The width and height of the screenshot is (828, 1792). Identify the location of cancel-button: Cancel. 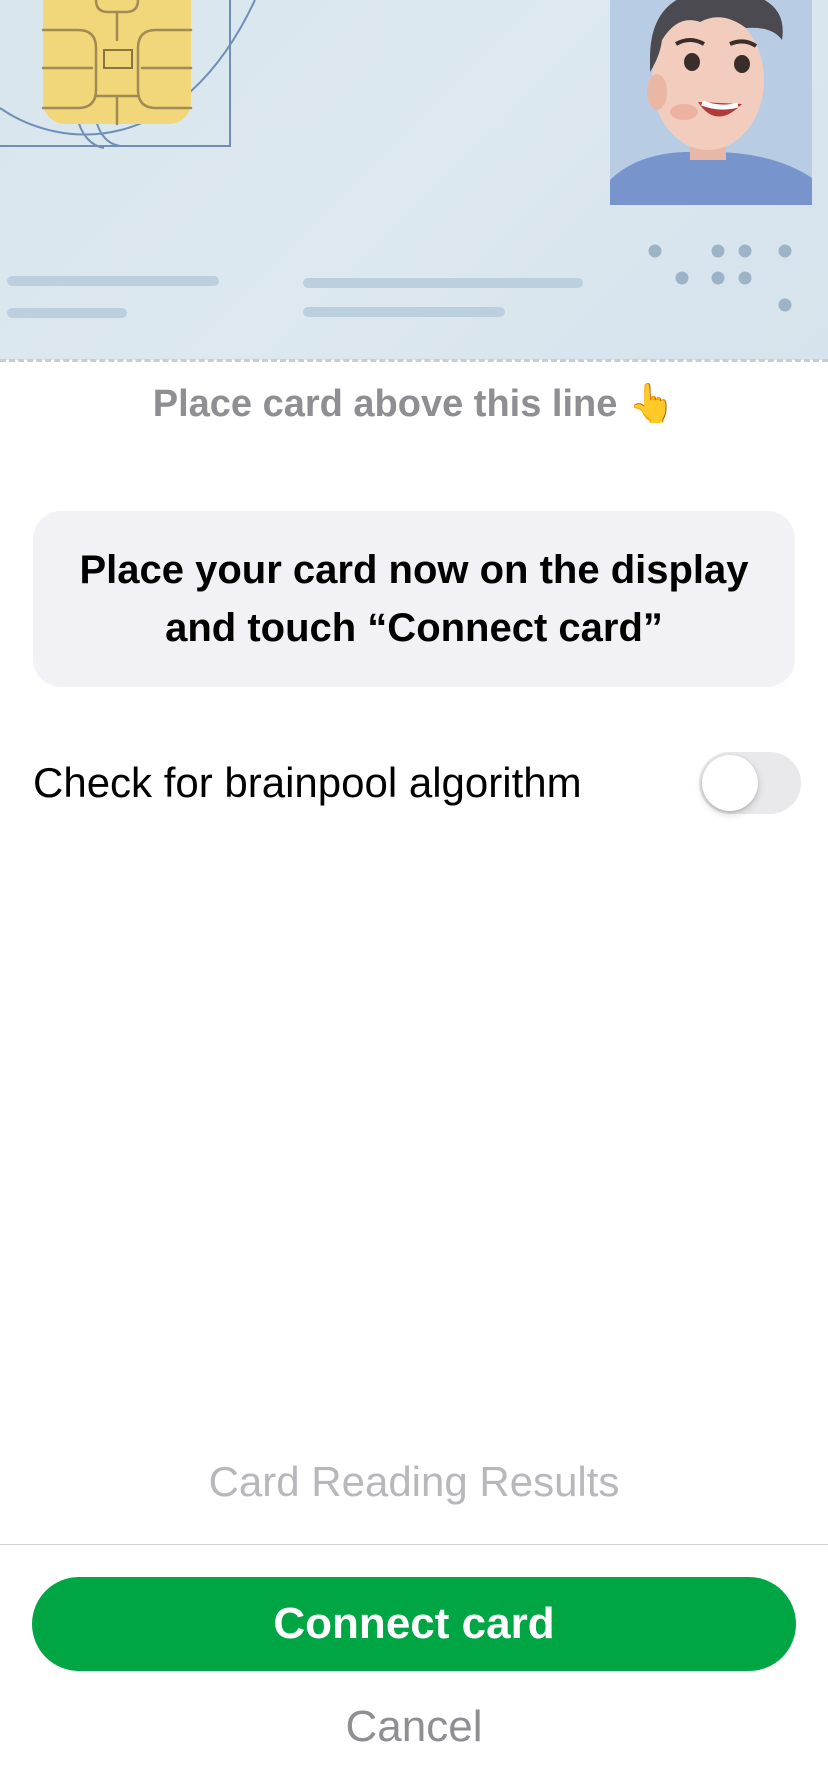
(414, 1727).